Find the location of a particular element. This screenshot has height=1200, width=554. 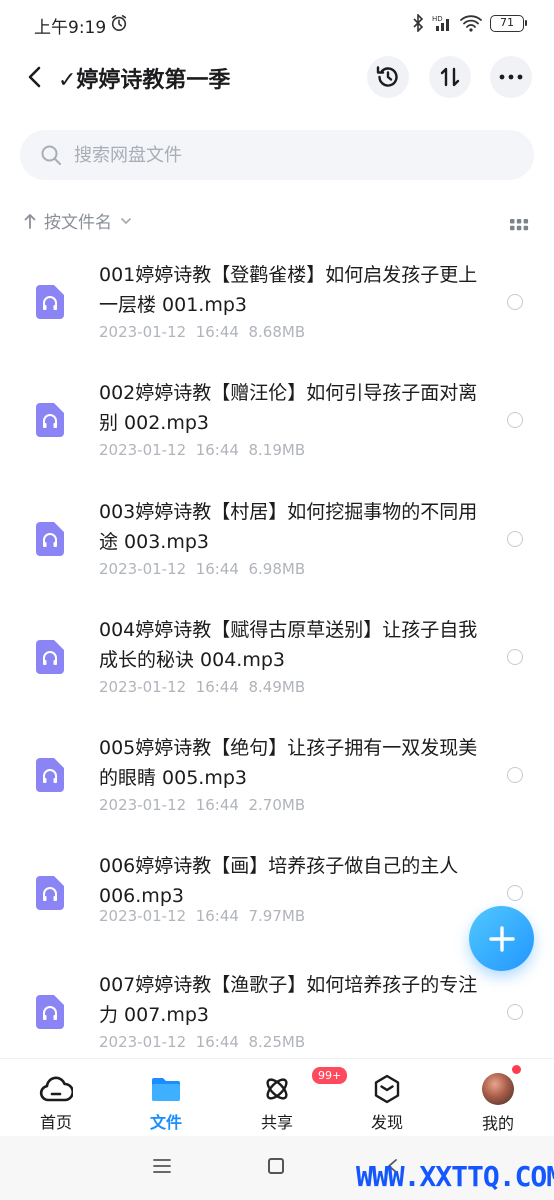

avatar is located at coordinates (498, 1089).